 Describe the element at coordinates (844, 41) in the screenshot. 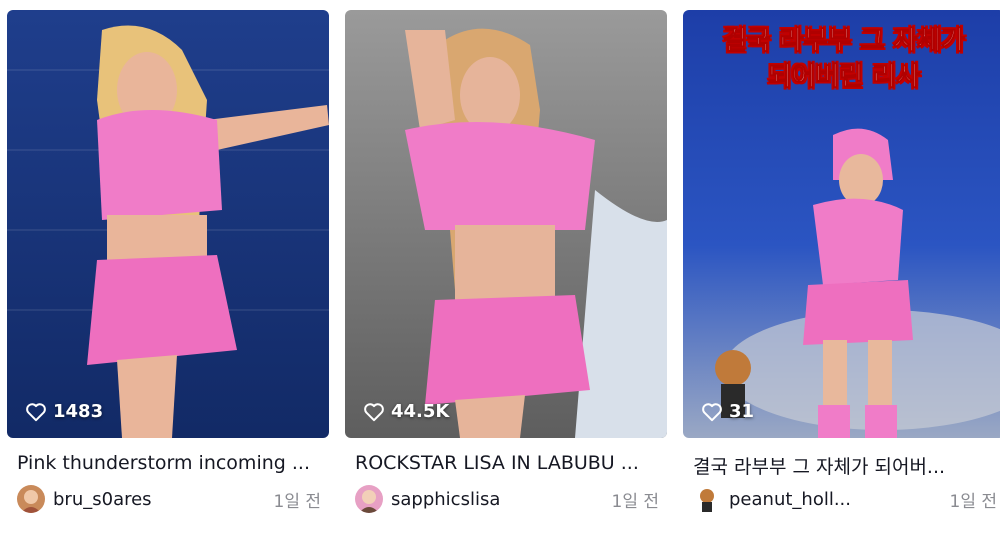

I see `overlay-title-line1: 결국 라부부 그 자체가` at that location.